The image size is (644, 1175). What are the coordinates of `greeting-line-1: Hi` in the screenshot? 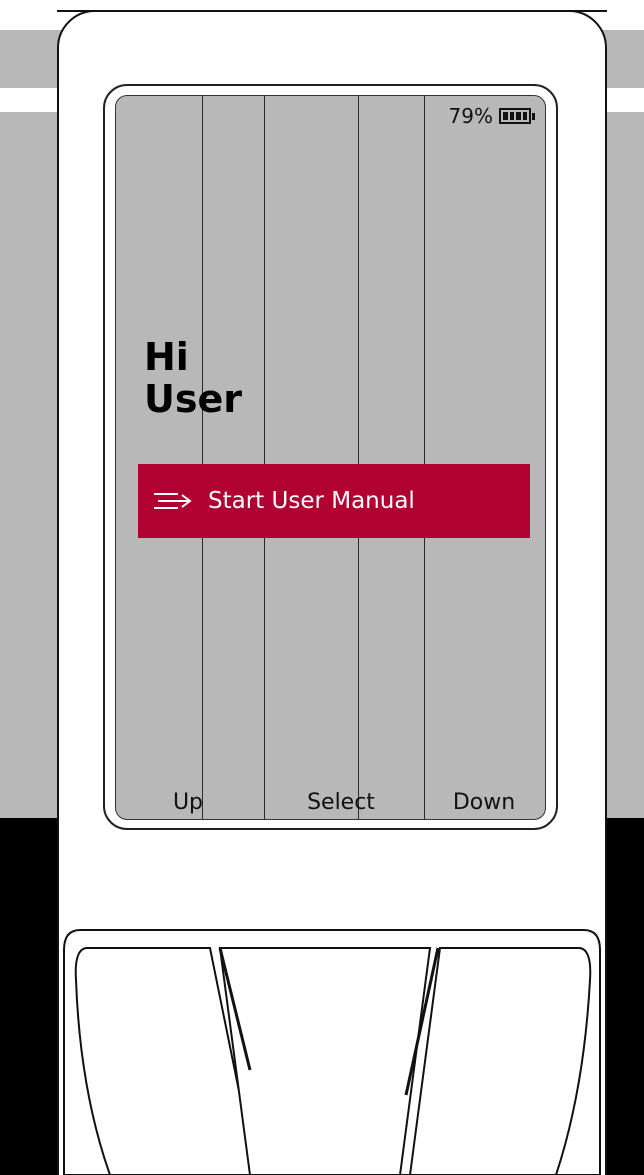 It's located at (166, 357).